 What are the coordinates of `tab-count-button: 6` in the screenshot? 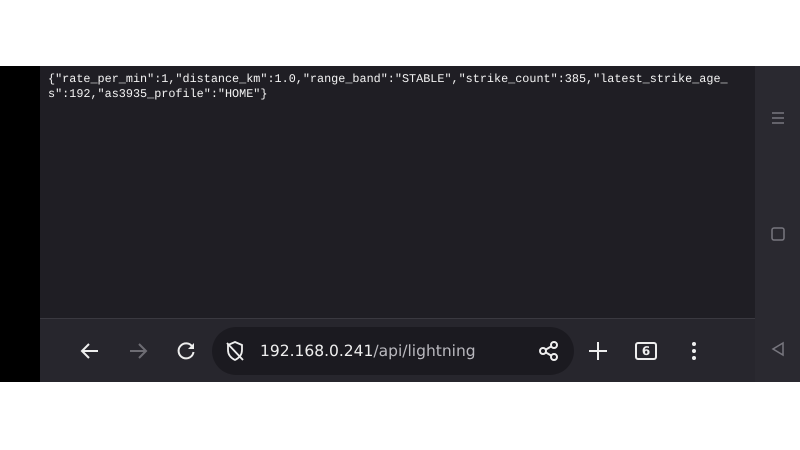 It's located at (646, 351).